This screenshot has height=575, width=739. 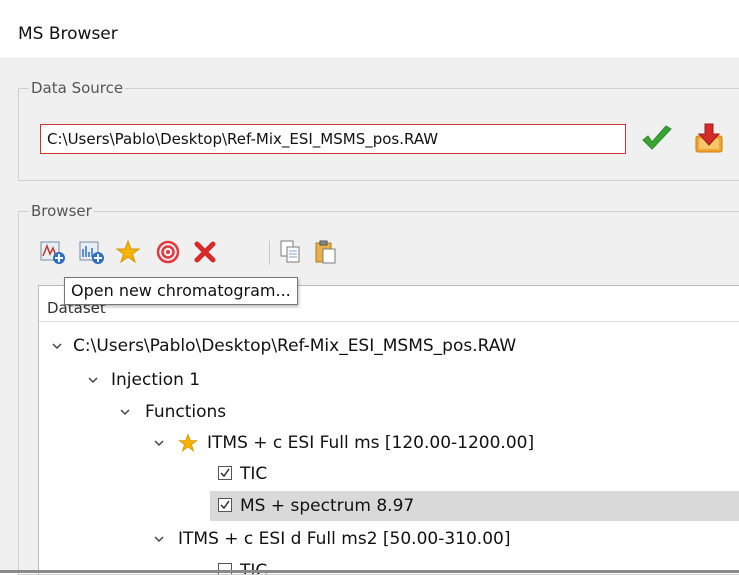 I want to click on data-source-path-input, so click(x=333, y=139).